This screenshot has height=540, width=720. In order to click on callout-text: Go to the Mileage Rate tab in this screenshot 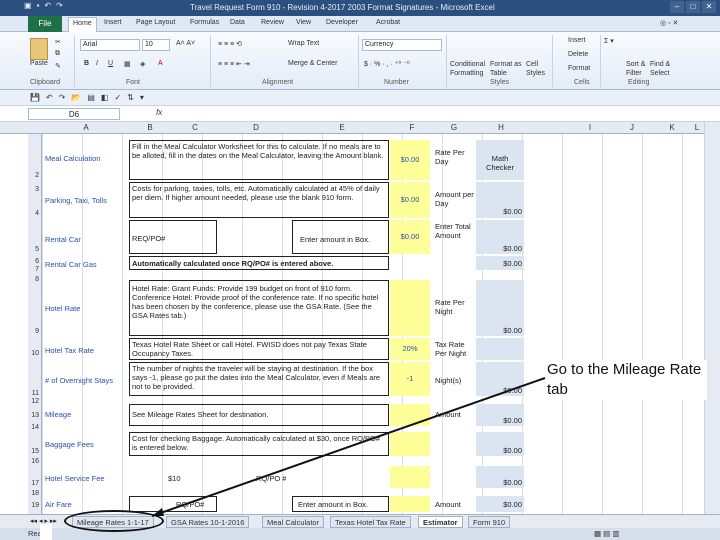, I will do `click(627, 380)`.